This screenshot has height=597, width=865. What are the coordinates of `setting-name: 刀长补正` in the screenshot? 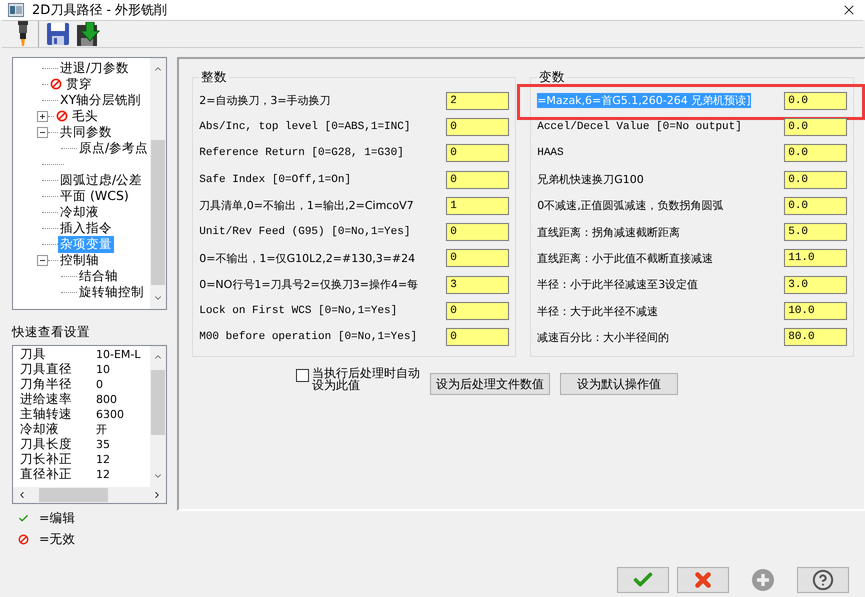 It's located at (46, 459).